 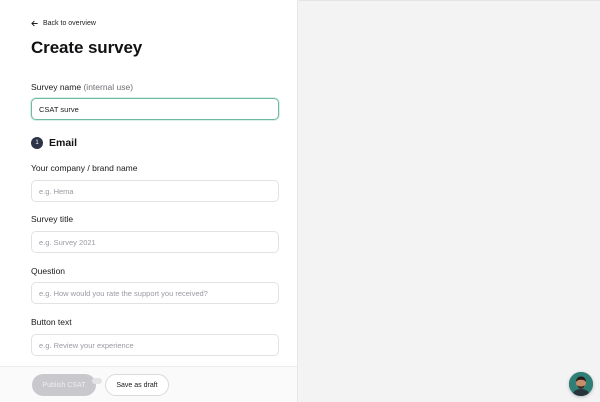 I want to click on survey-title-input, so click(x=155, y=242).